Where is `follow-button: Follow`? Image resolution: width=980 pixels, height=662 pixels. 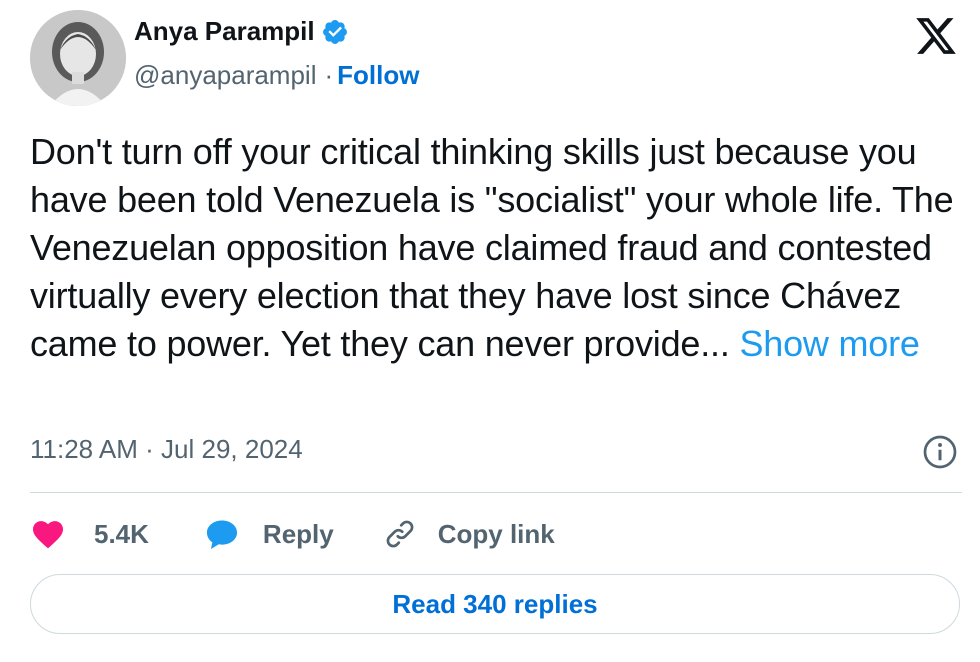 follow-button: Follow is located at coordinates (378, 75).